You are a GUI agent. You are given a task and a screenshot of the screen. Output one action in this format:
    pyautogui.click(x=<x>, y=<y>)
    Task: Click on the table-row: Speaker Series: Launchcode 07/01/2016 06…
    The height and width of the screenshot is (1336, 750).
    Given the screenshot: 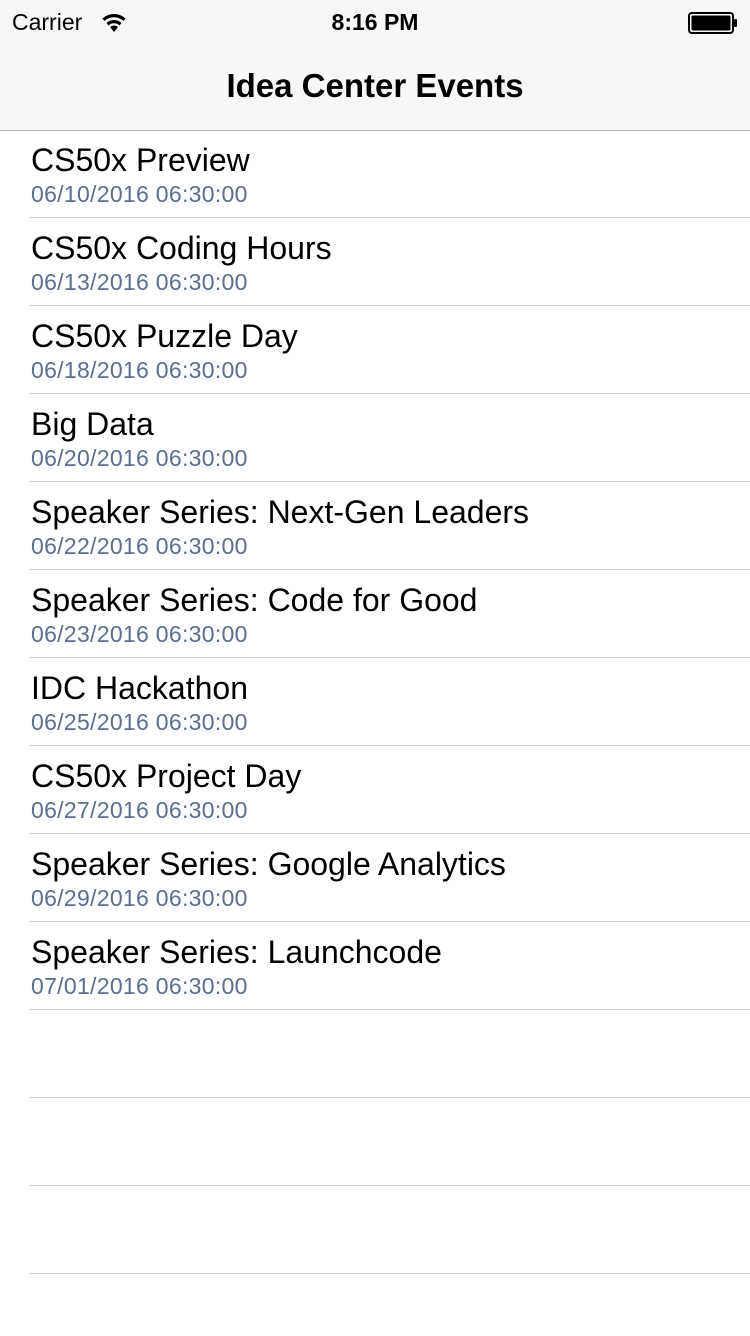 What is the action you would take?
    pyautogui.click(x=390, y=966)
    